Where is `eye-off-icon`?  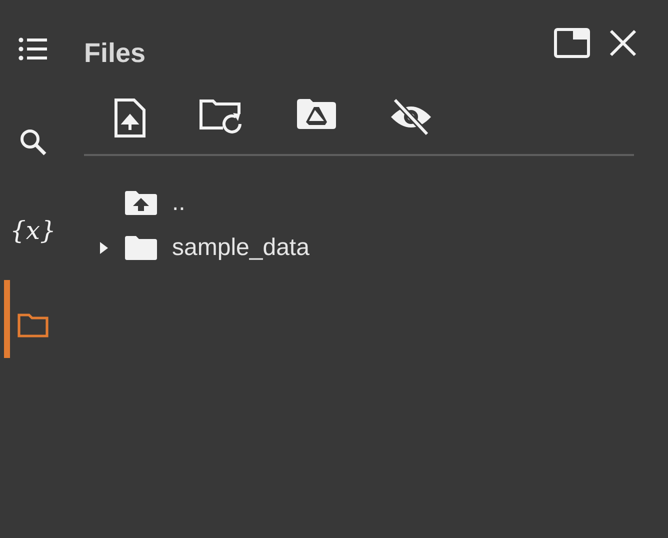 eye-off-icon is located at coordinates (411, 117).